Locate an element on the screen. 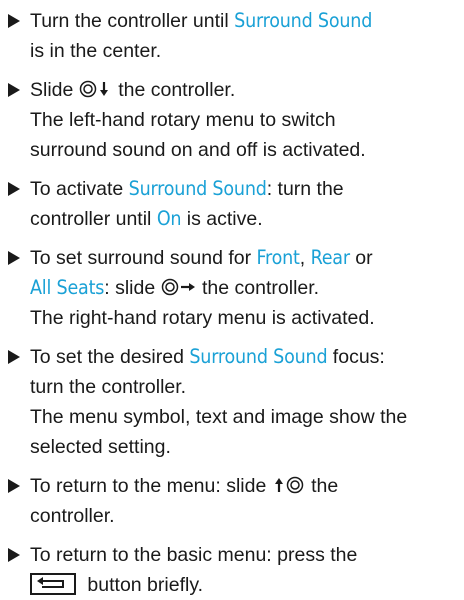 This screenshot has width=464, height=600. step-text: the is located at coordinates (322, 486).